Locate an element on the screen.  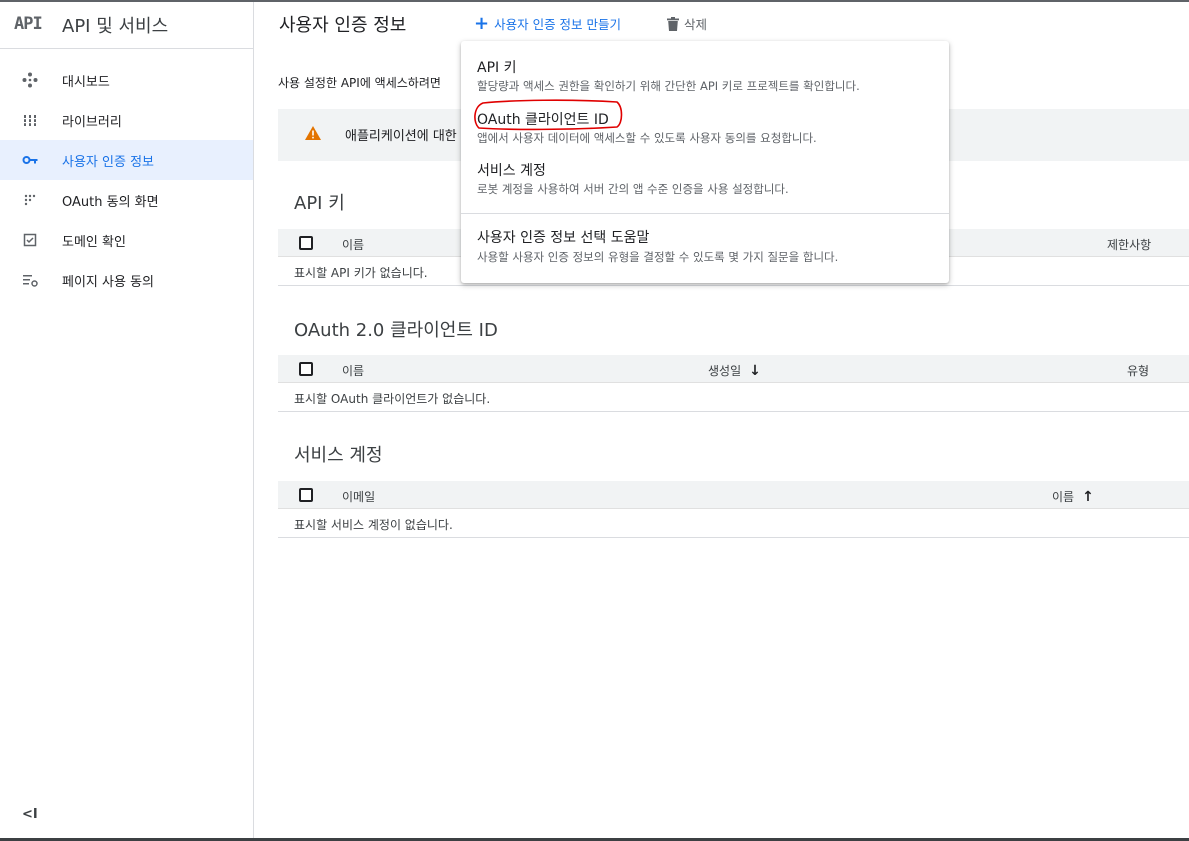
create-credentials-label: 사용자 인증 정보 만들기 is located at coordinates (558, 24).